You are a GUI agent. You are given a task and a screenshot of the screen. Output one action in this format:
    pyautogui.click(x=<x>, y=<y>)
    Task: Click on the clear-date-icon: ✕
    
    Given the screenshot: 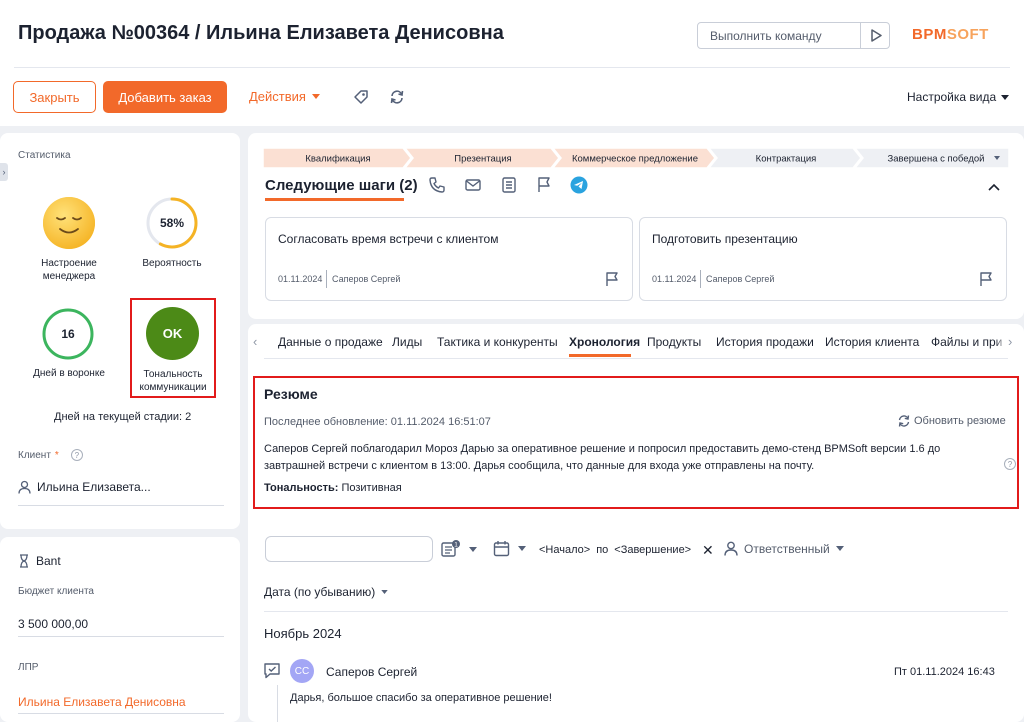 What is the action you would take?
    pyautogui.click(x=708, y=550)
    